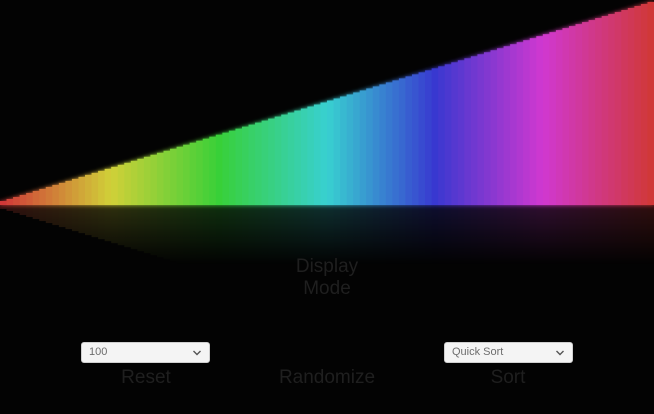  I want to click on display-mode-label-line1: Display, so click(327, 266).